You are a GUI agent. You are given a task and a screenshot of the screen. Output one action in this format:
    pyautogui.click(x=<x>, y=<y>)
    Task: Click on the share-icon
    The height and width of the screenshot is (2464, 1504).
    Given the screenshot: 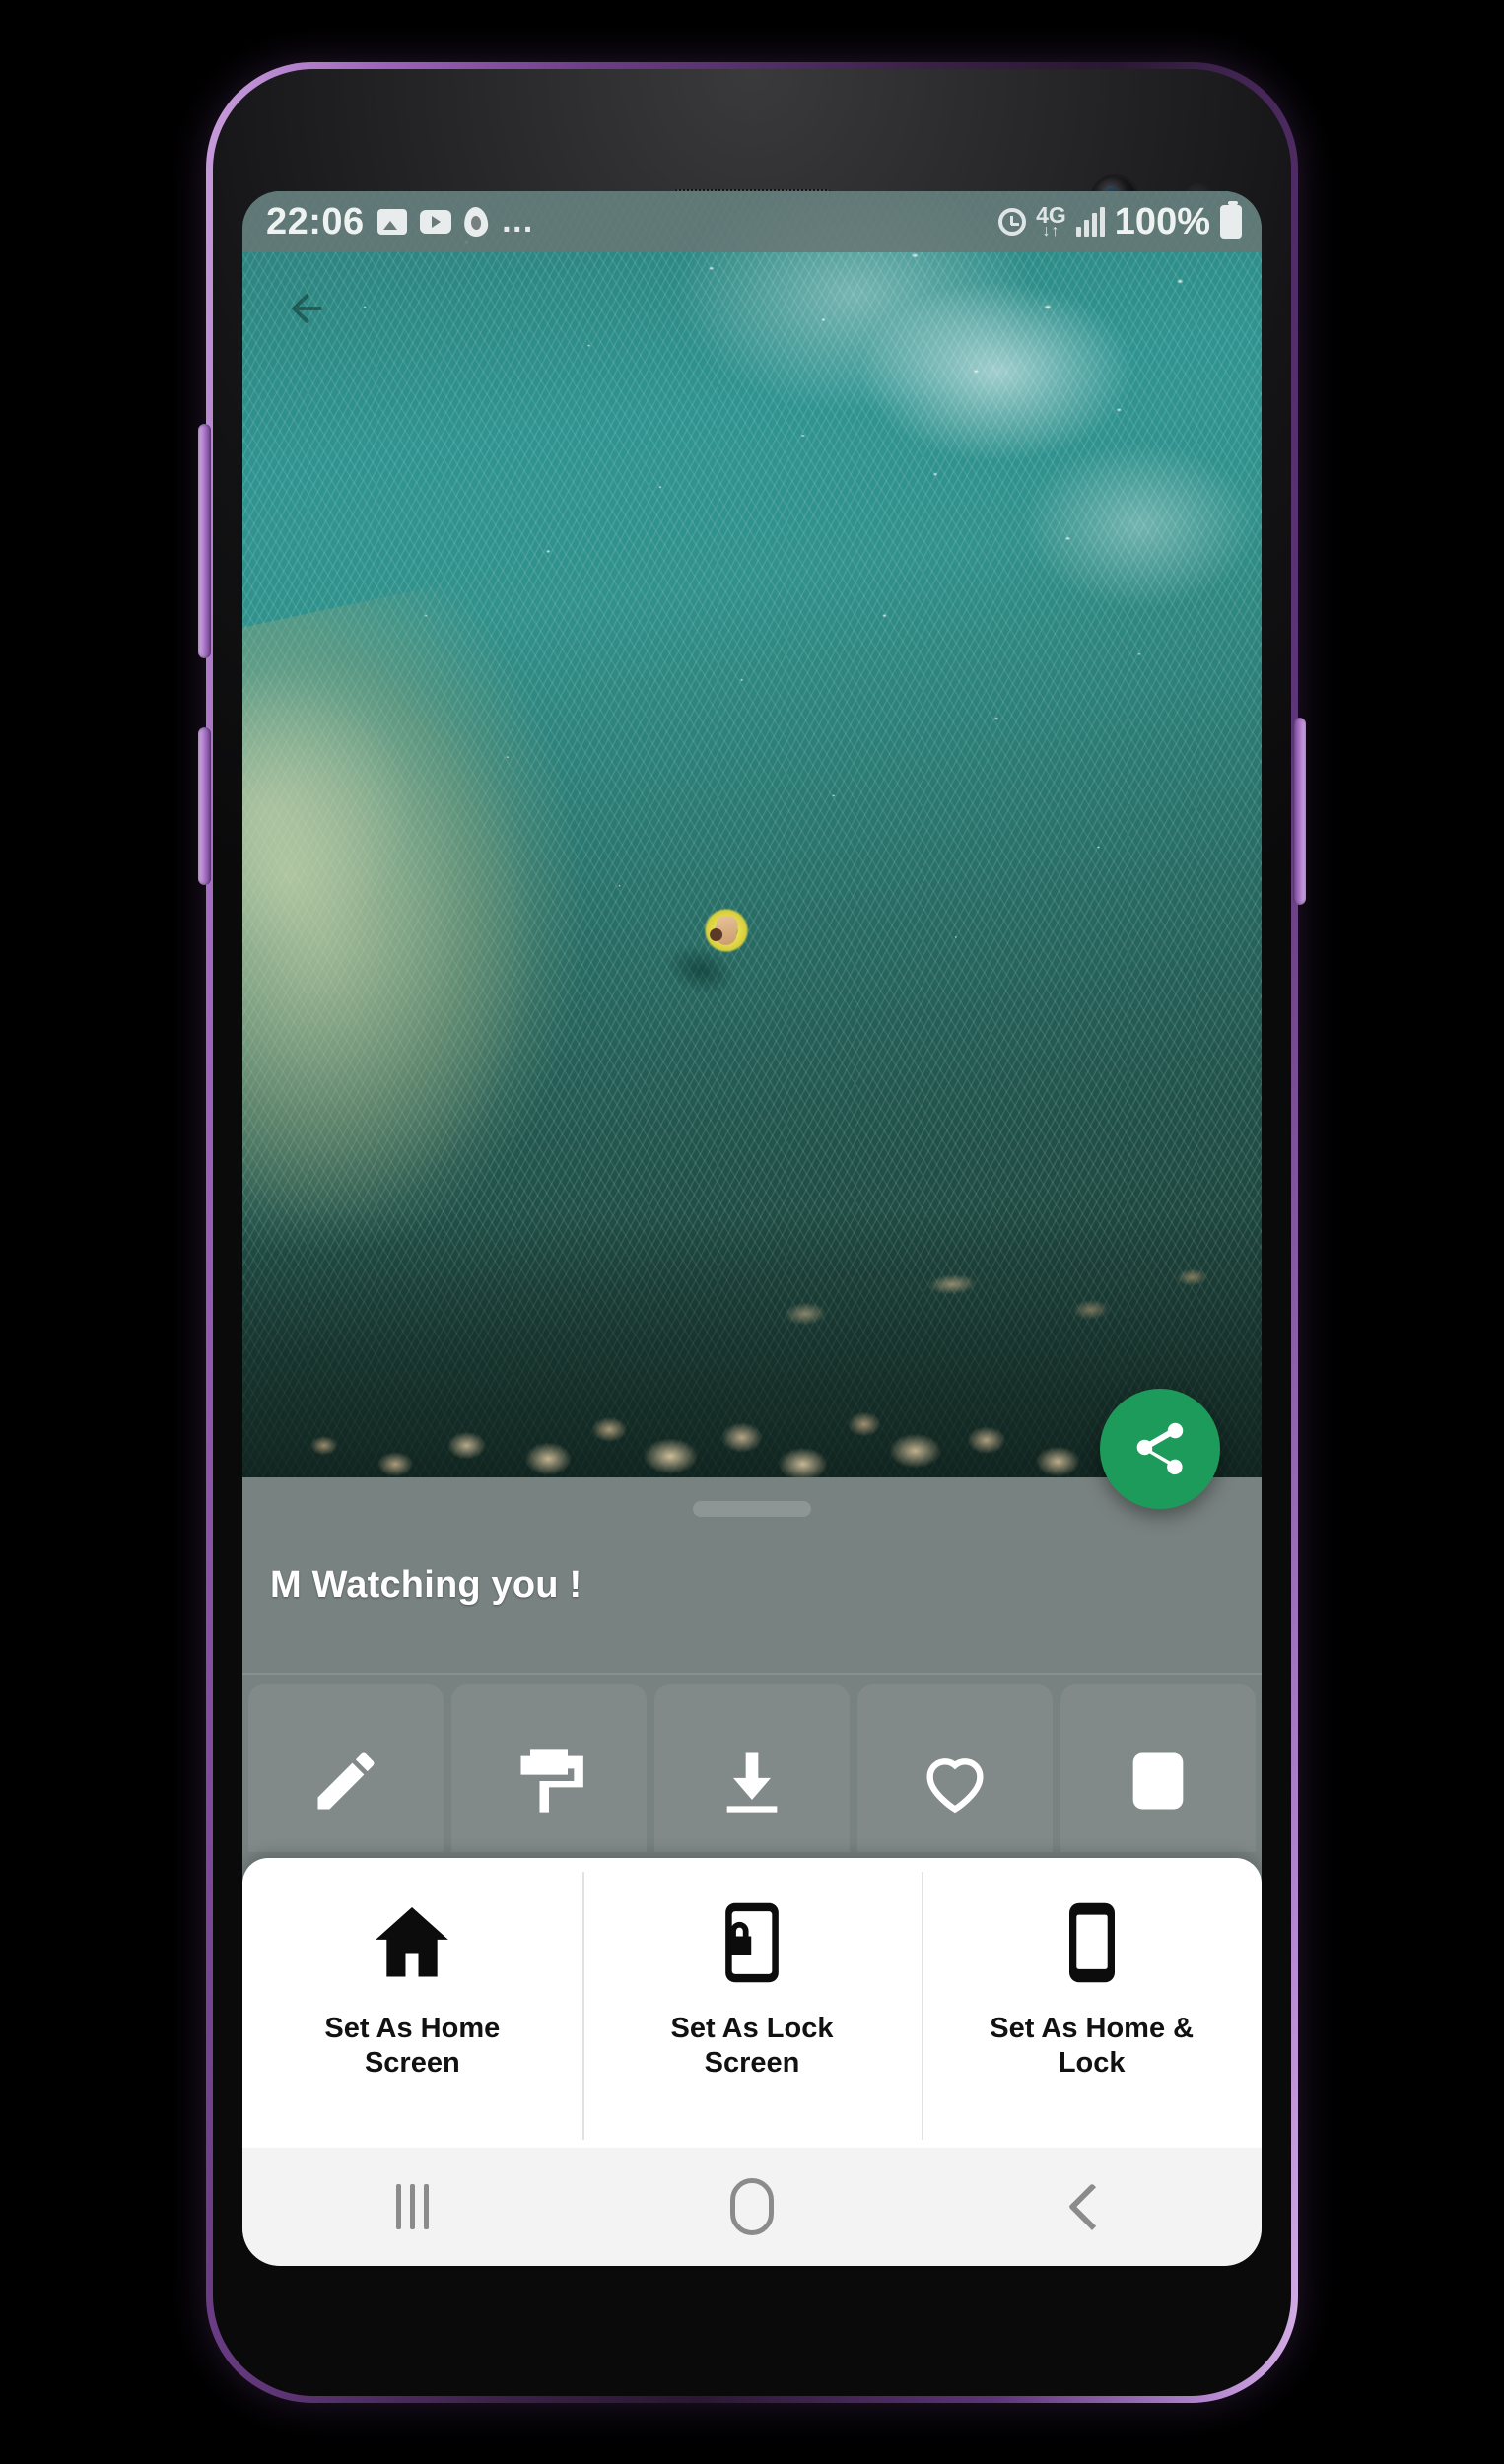 What is the action you would take?
    pyautogui.click(x=1160, y=1448)
    